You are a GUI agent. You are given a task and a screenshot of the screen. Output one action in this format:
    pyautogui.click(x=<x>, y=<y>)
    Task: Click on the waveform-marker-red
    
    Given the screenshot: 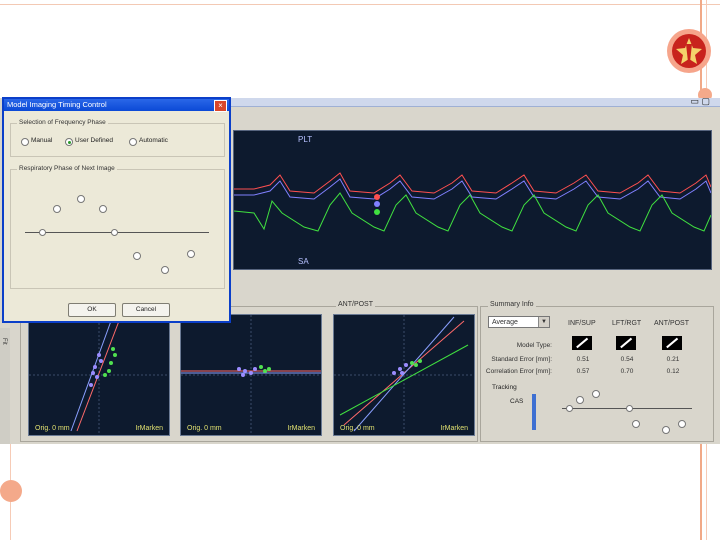 What is the action you would take?
    pyautogui.click(x=377, y=197)
    